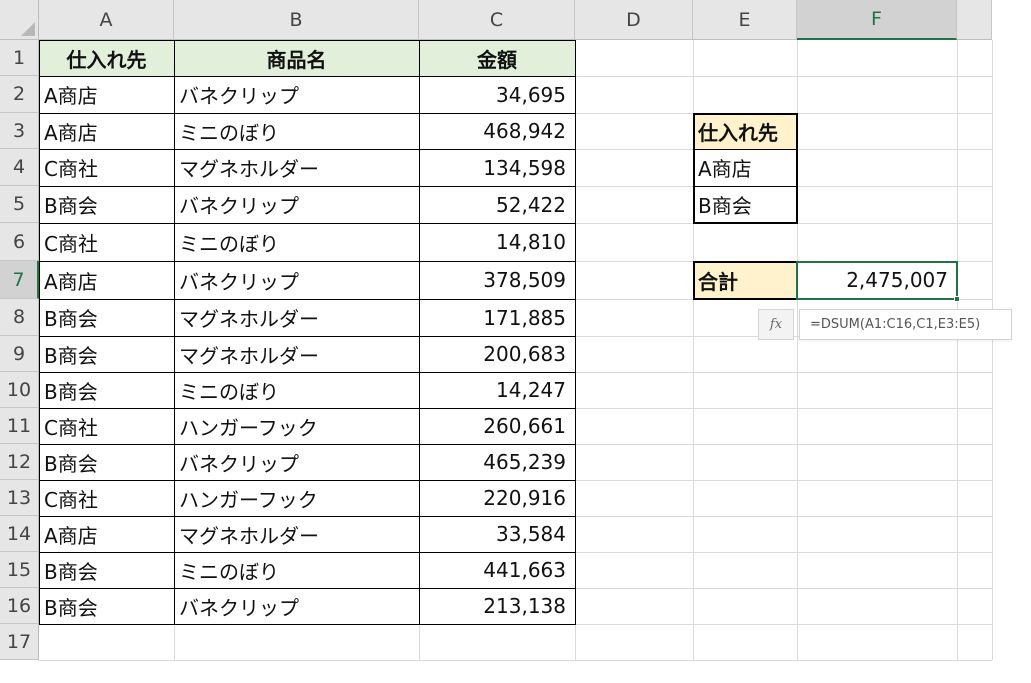 The width and height of the screenshot is (1031, 683). I want to click on gridline-horizontal, so click(515, 660).